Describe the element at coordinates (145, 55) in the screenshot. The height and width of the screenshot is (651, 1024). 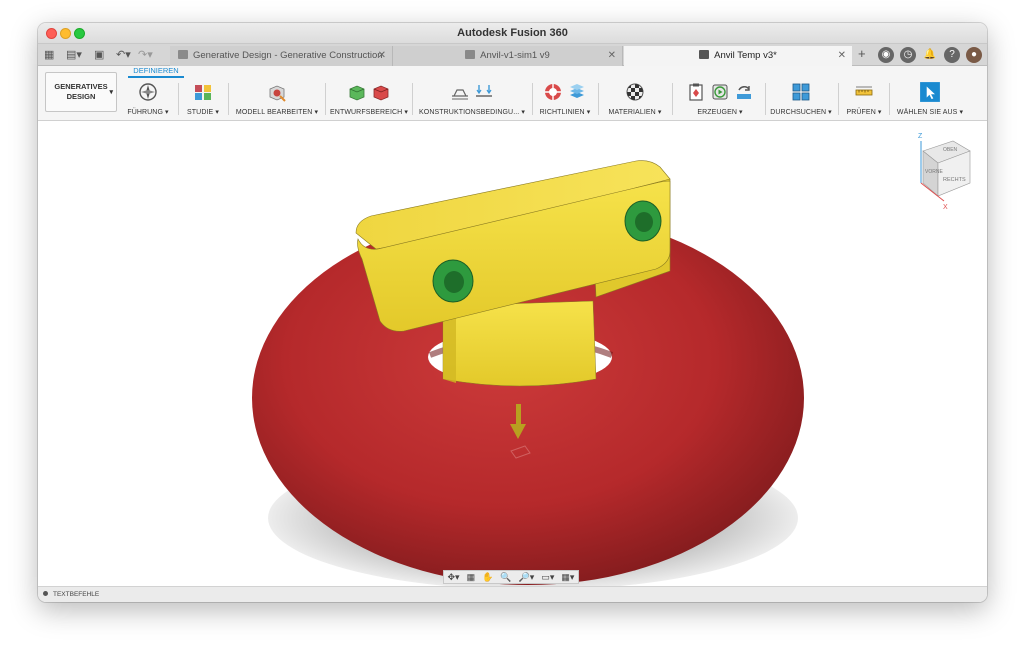
I see `redo-icon: ↷▾` at that location.